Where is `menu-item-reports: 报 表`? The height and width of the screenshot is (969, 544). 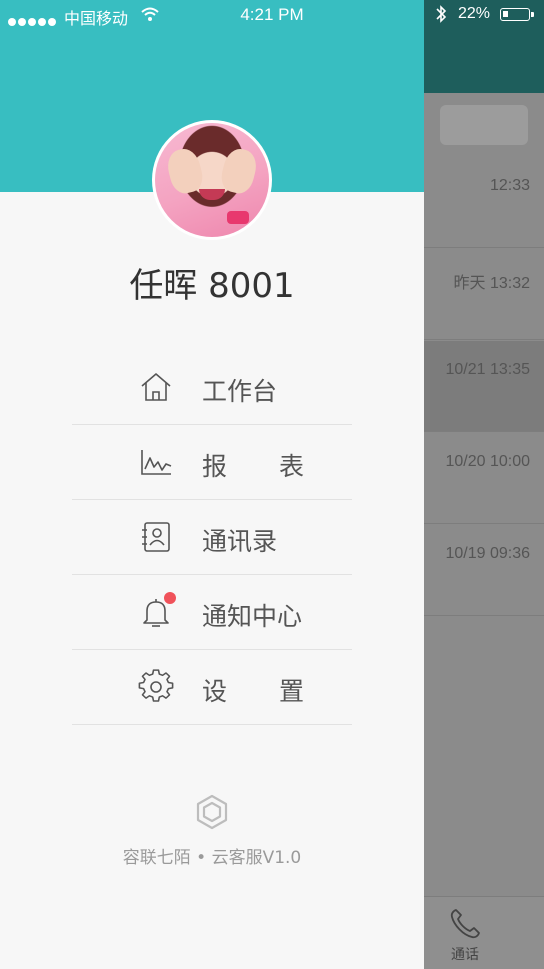
menu-item-reports: 报 表 is located at coordinates (212, 462).